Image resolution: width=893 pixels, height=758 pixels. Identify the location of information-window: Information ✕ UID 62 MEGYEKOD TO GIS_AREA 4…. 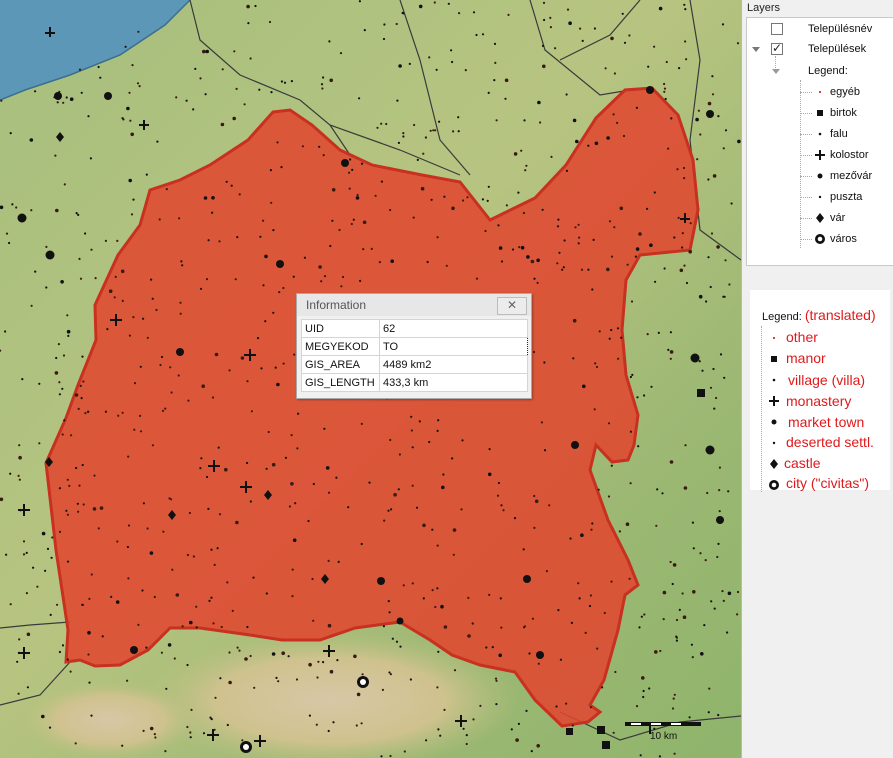
(414, 346).